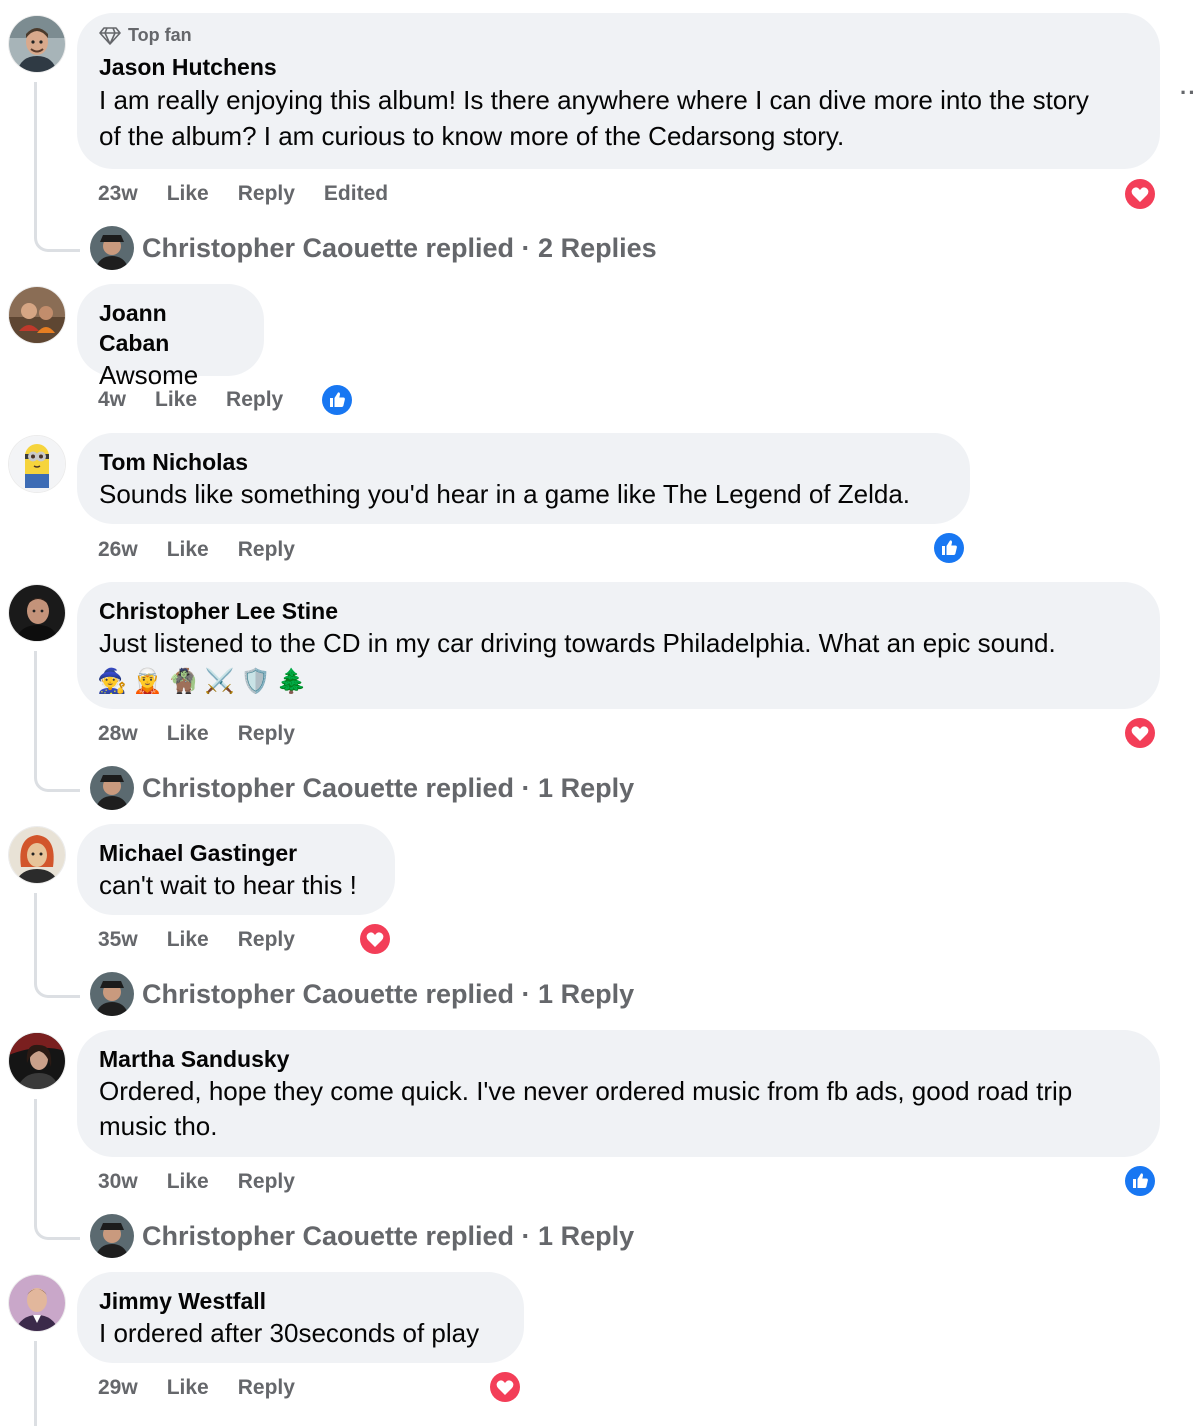 Image resolution: width=1200 pixels, height=1426 pixels. Describe the element at coordinates (617, 682) in the screenshot. I see `emoji-row: 🧙 🧝 🧌 ⚔️ 🛡️ 🌲` at that location.